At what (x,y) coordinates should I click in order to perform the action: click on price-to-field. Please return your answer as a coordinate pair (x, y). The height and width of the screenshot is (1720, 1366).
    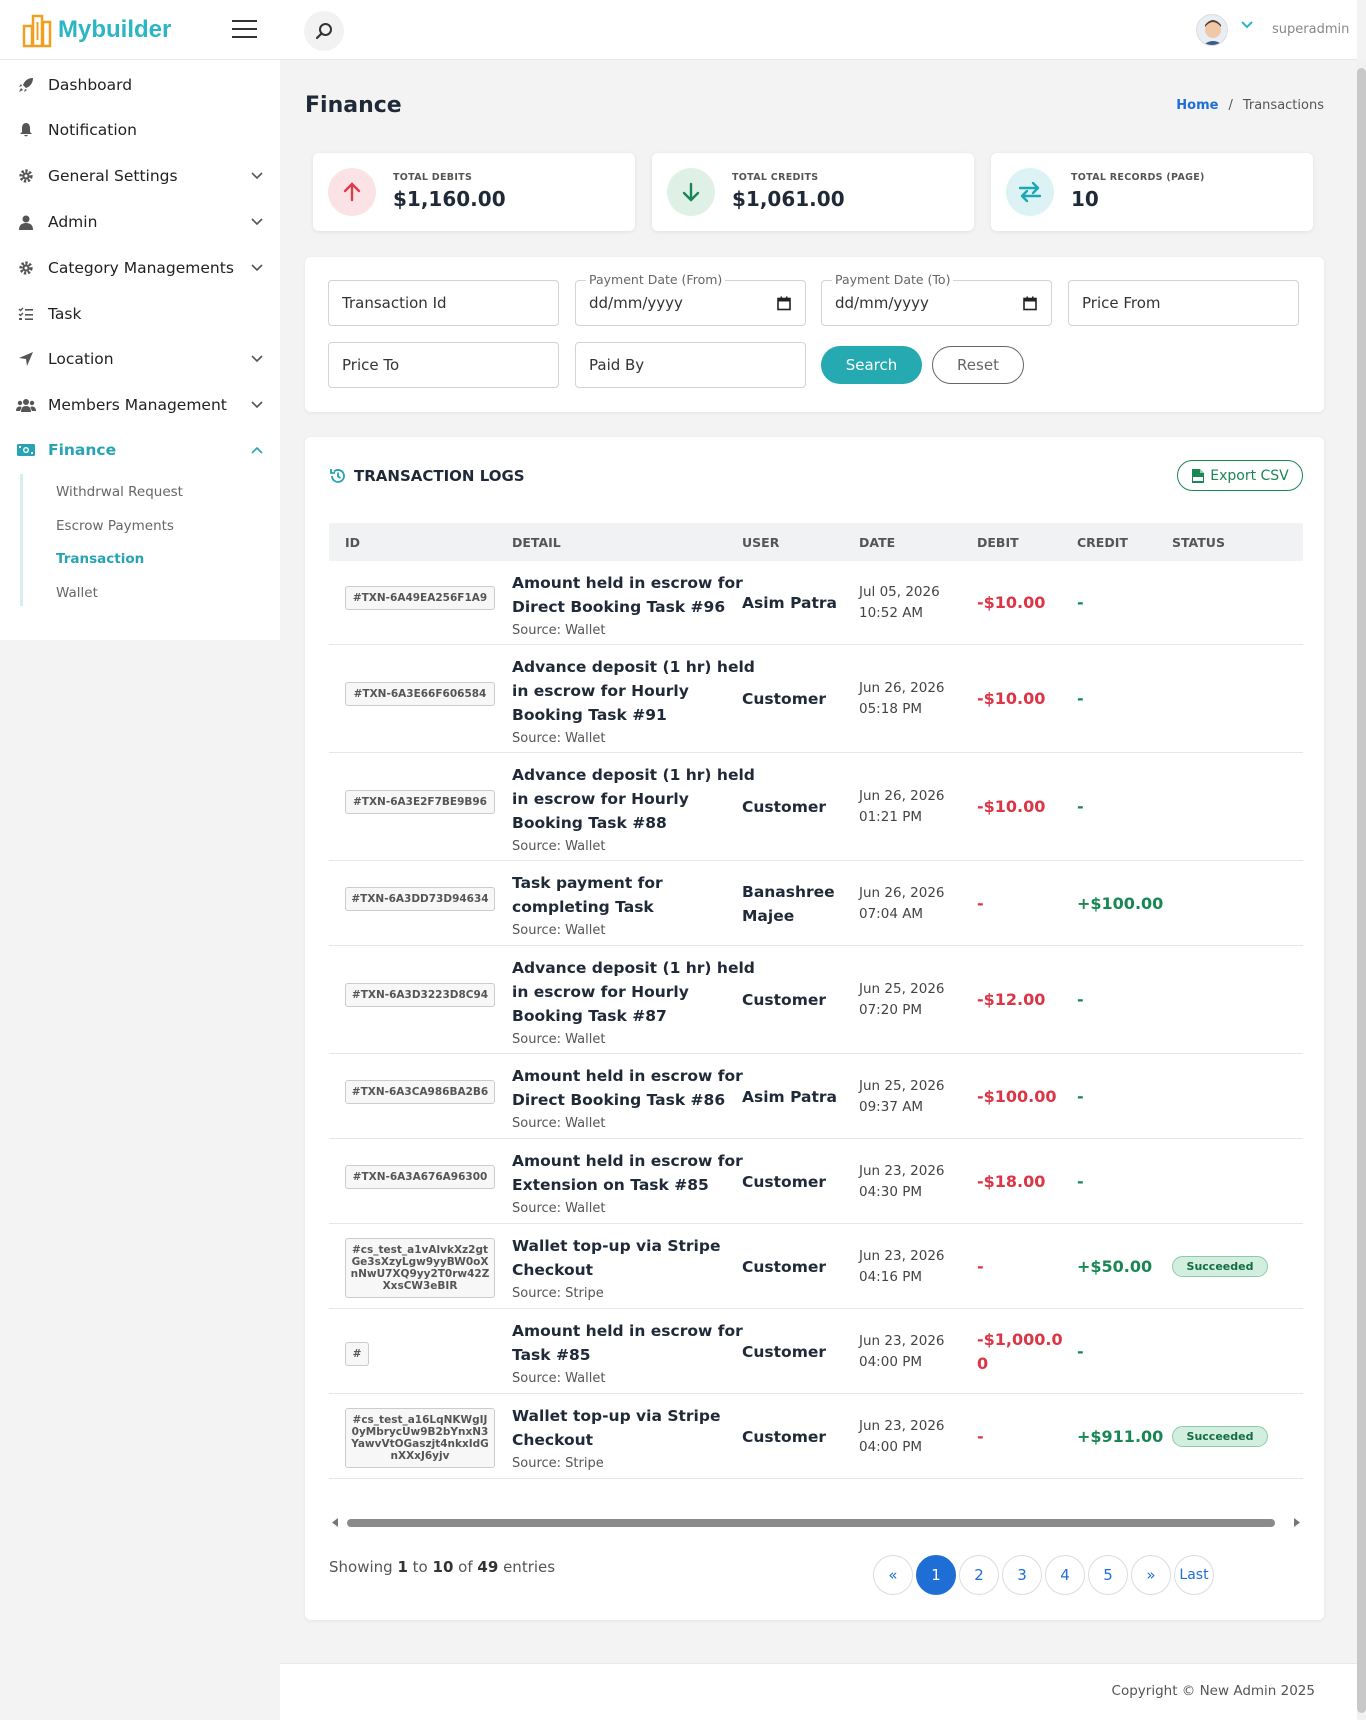
    Looking at the image, I should click on (443, 365).